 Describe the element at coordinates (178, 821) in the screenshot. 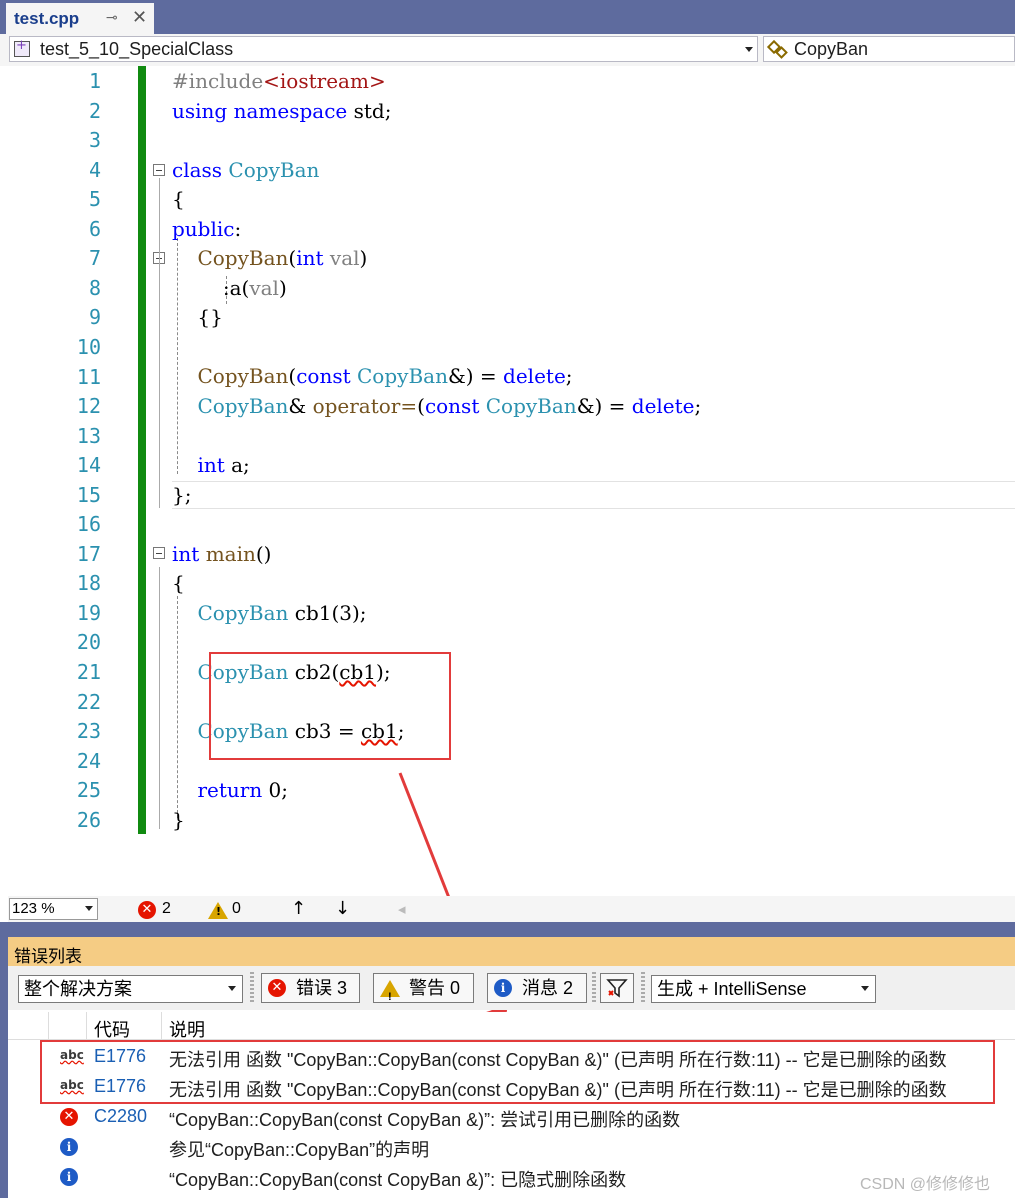

I see `code-line-26: }` at that location.